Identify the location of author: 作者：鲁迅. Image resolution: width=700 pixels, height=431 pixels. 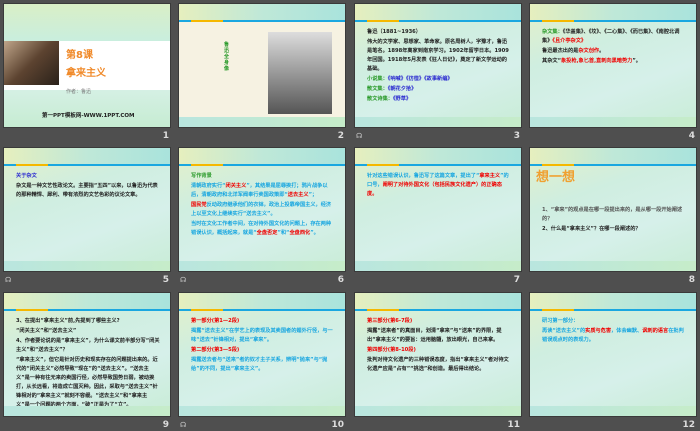
(79, 92).